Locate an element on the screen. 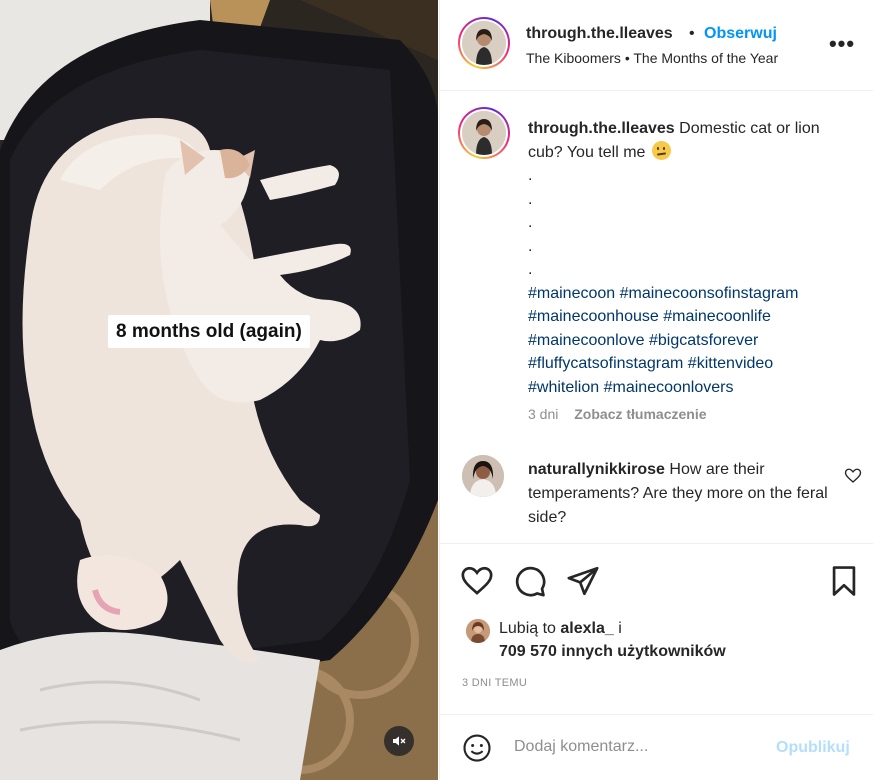 The height and width of the screenshot is (780, 873). author-avatar is located at coordinates (484, 43).